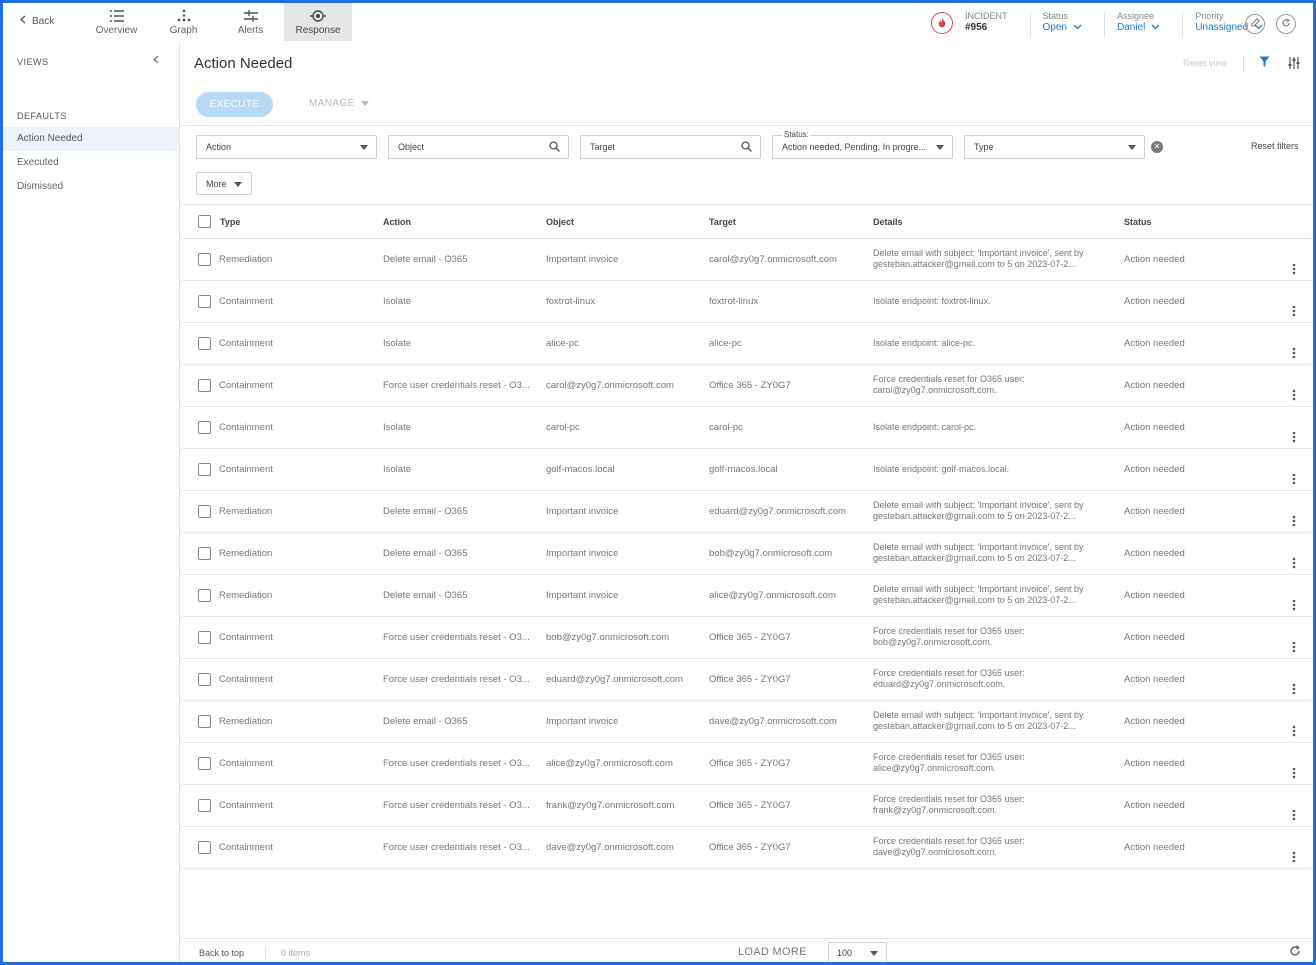 The width and height of the screenshot is (1316, 965). Describe the element at coordinates (1264, 63) in the screenshot. I see `filter-icon` at that location.